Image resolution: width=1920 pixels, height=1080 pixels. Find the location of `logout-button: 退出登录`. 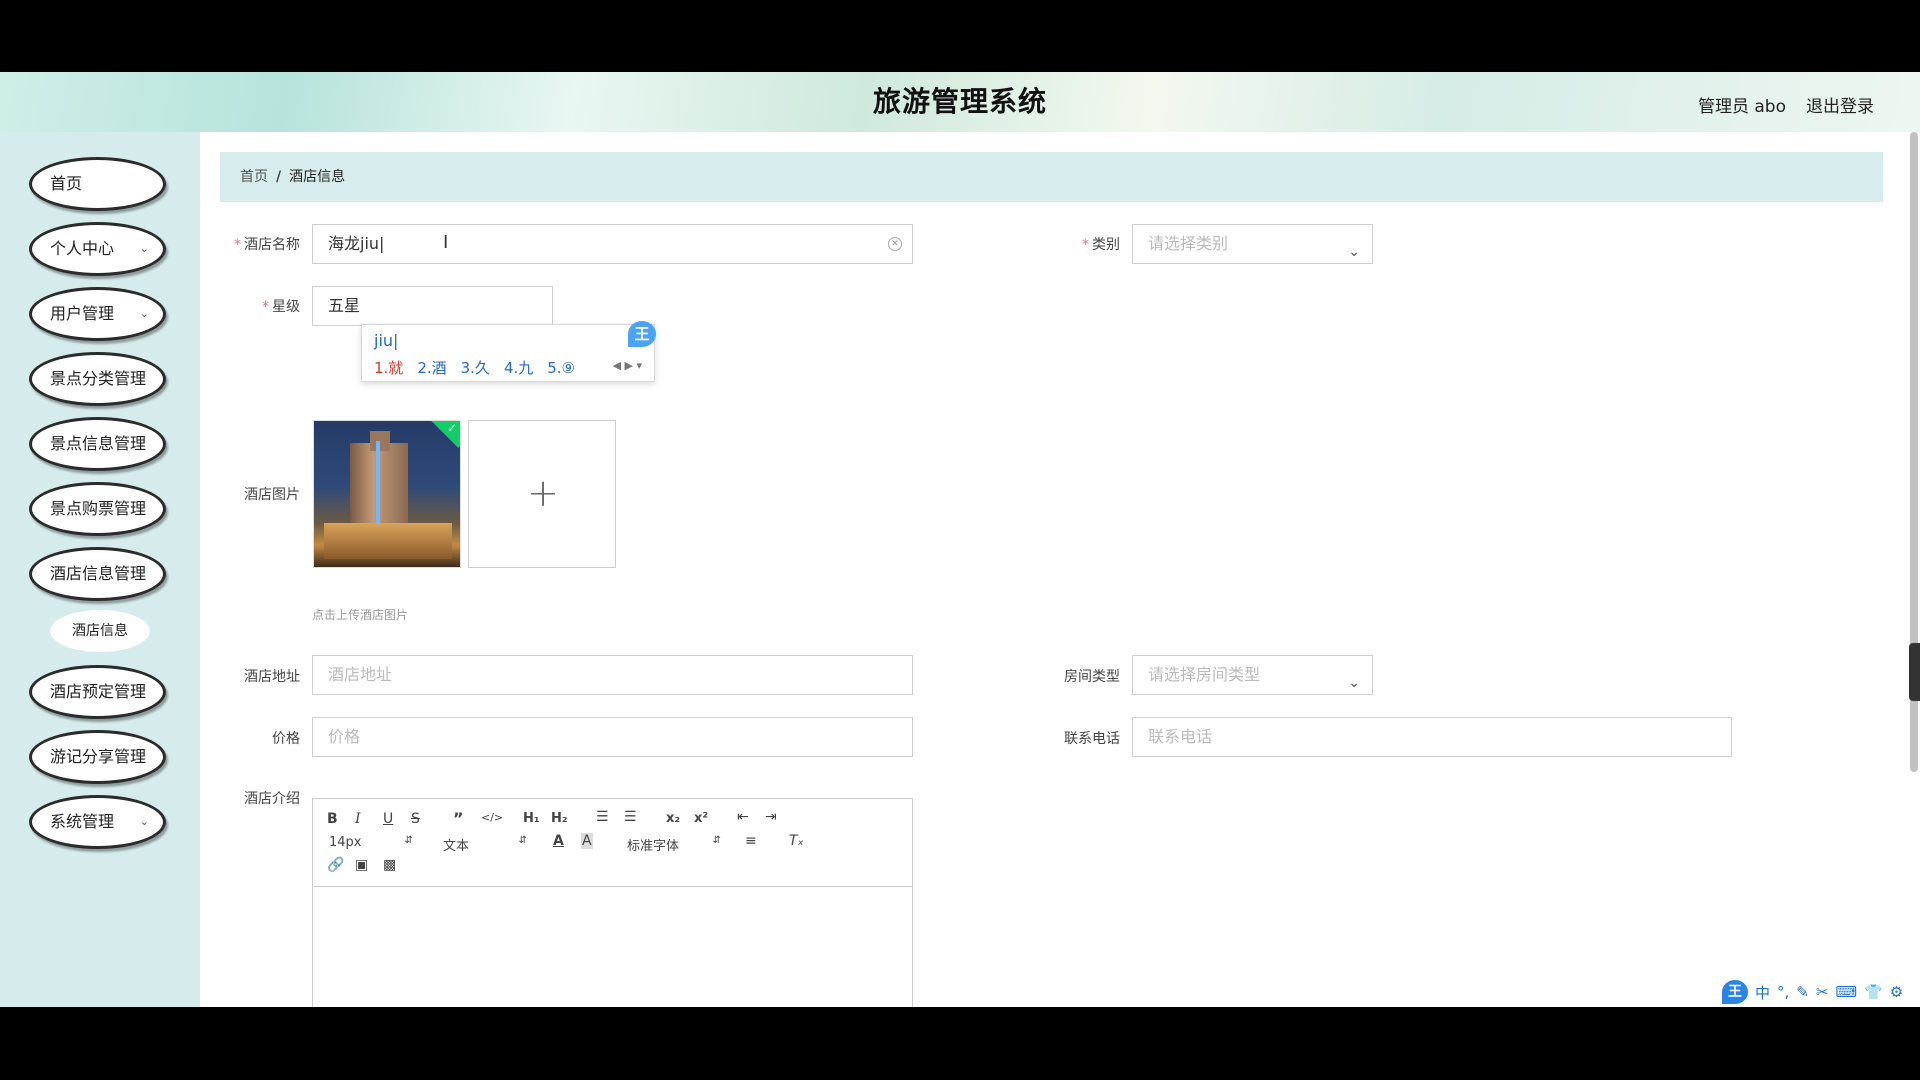

logout-button: 退出登录 is located at coordinates (1840, 104).